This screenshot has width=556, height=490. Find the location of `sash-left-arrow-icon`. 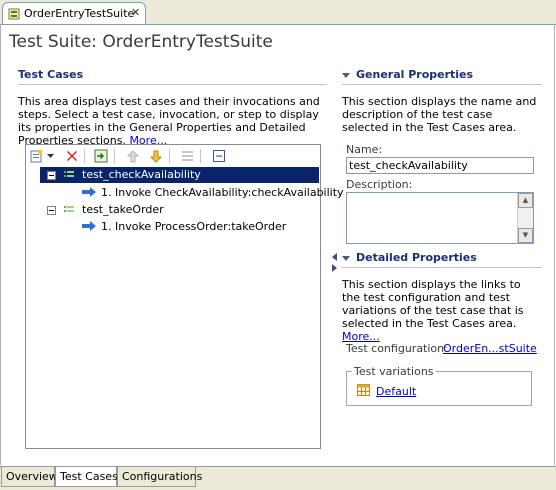

sash-left-arrow-icon is located at coordinates (334, 257).